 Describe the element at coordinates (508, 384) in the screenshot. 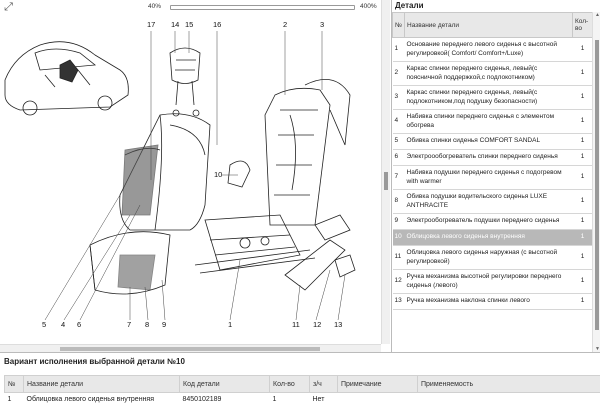

I see `variant-col-applicability: Применяемость` at that location.